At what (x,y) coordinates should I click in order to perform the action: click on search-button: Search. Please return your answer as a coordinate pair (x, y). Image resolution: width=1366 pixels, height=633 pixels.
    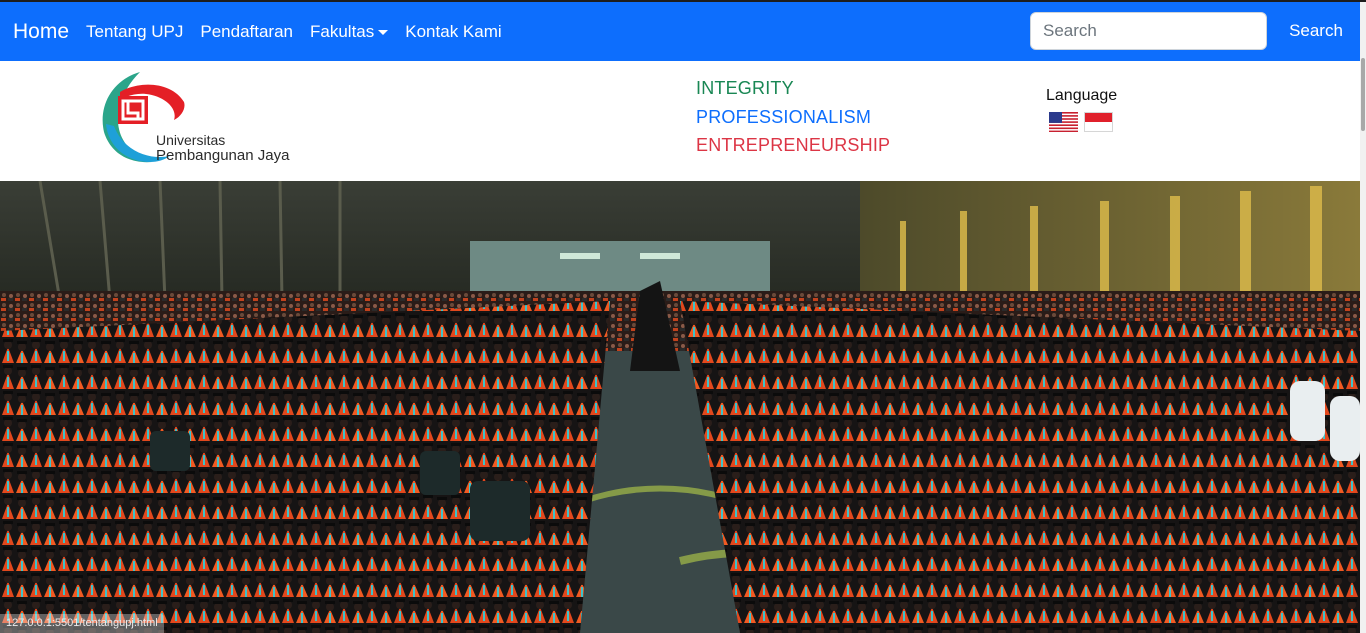
    Looking at the image, I should click on (1316, 31).